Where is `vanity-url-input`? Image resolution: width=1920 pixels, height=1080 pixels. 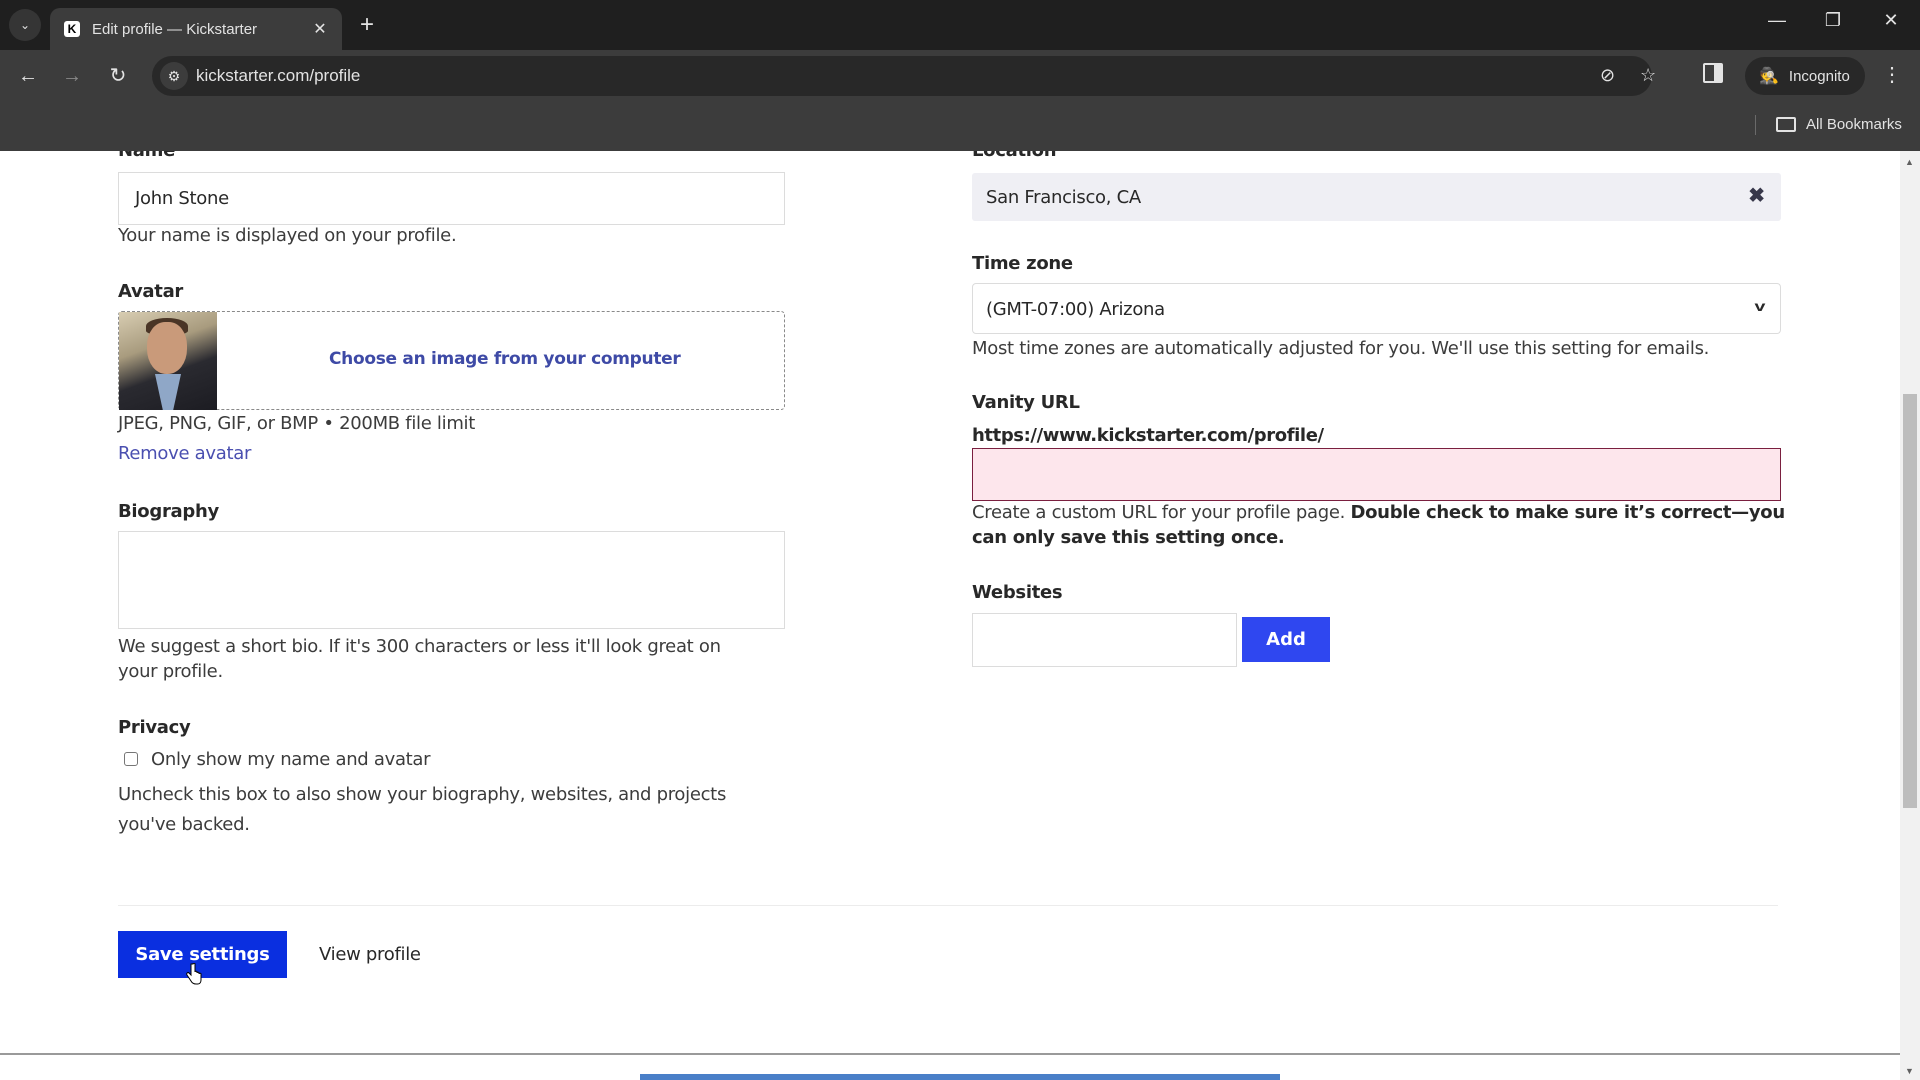 vanity-url-input is located at coordinates (1376, 474).